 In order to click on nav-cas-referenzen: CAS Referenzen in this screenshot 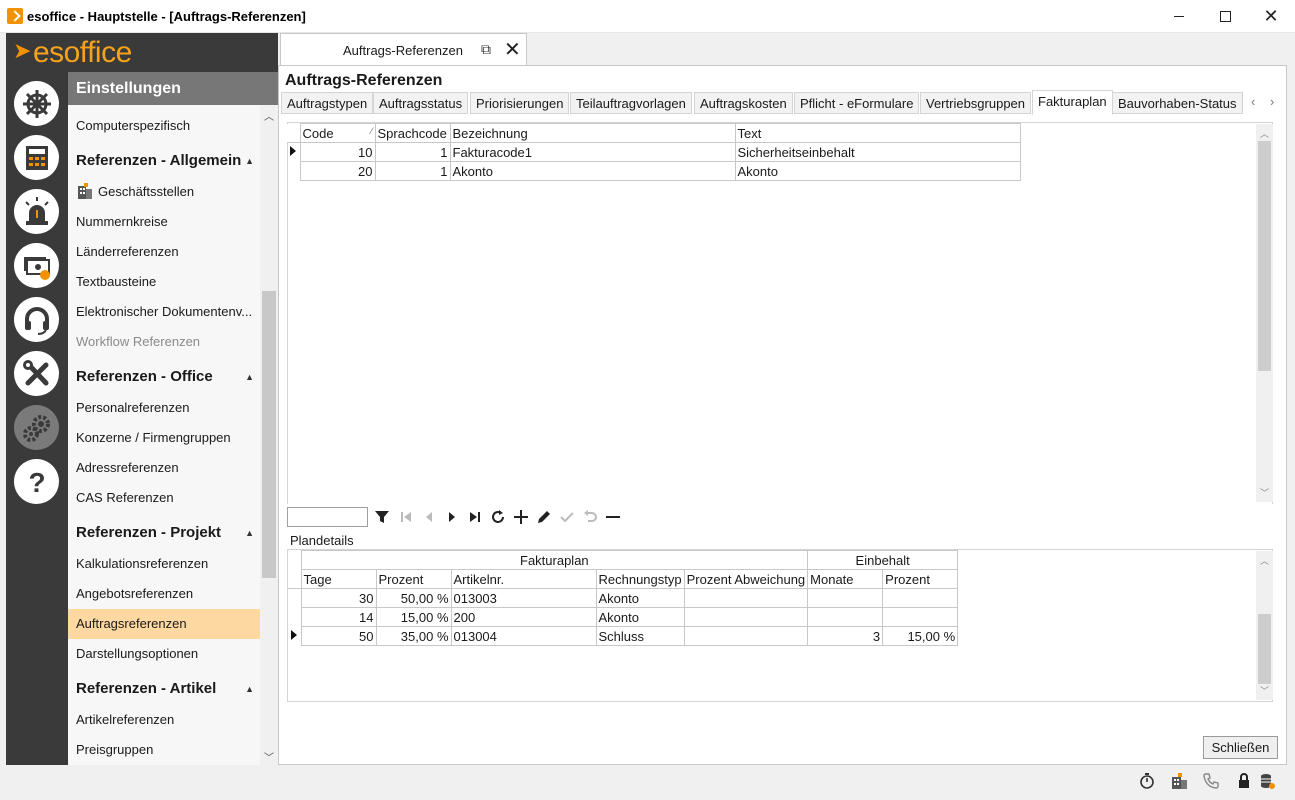, I will do `click(164, 498)`.